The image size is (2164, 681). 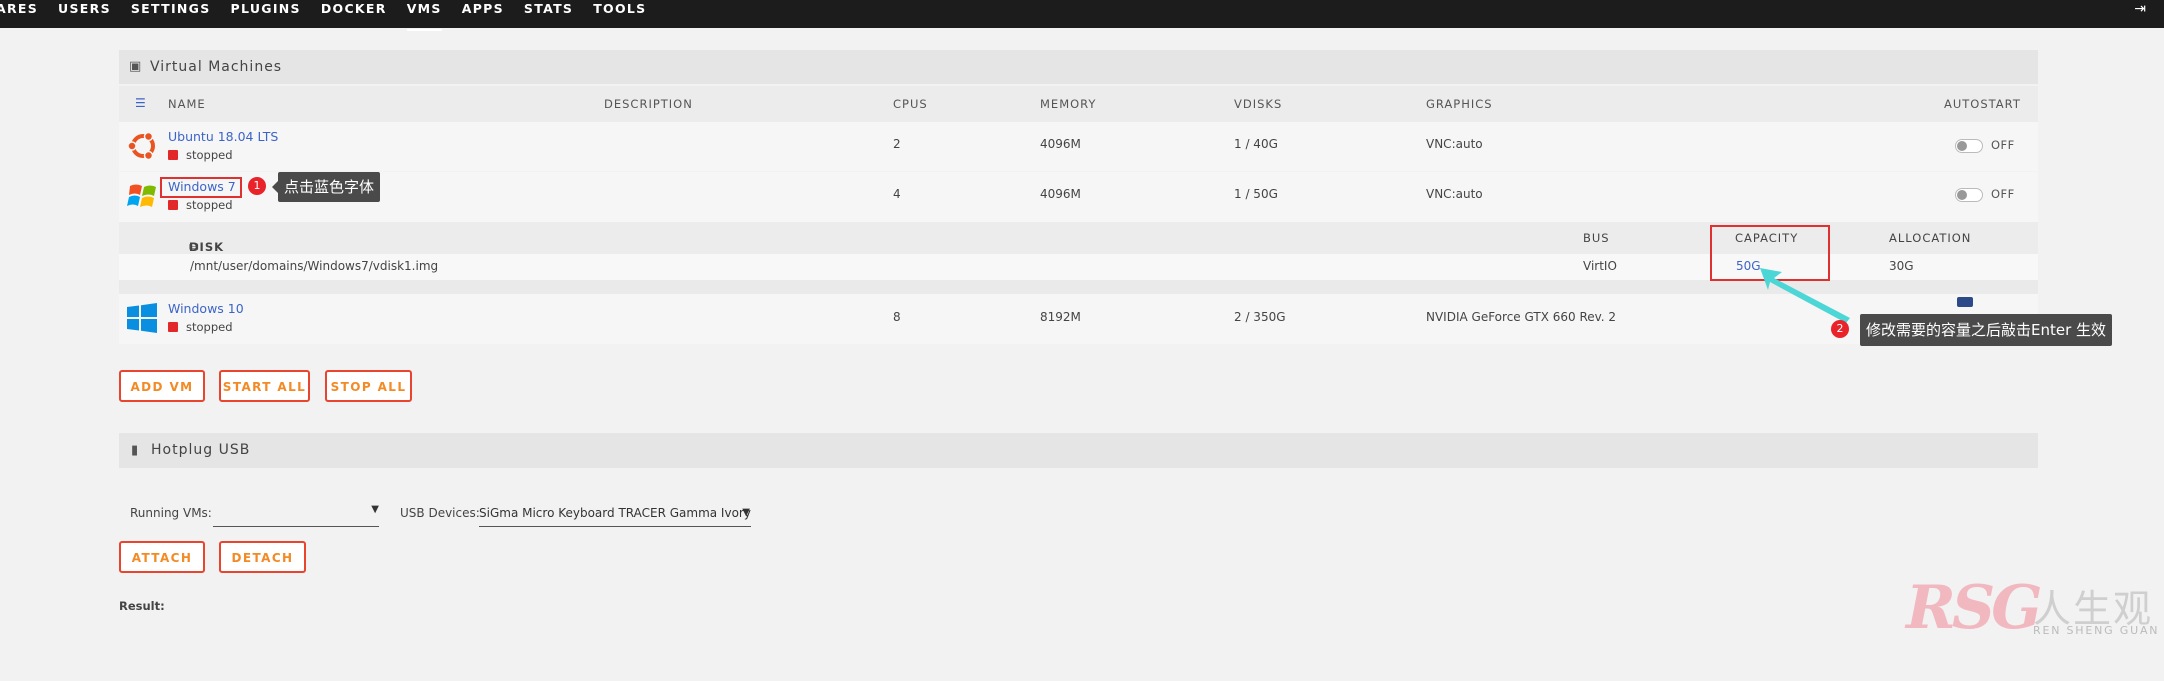 What do you see at coordinates (143, 146) in the screenshot?
I see `ubuntu-logo-icon` at bounding box center [143, 146].